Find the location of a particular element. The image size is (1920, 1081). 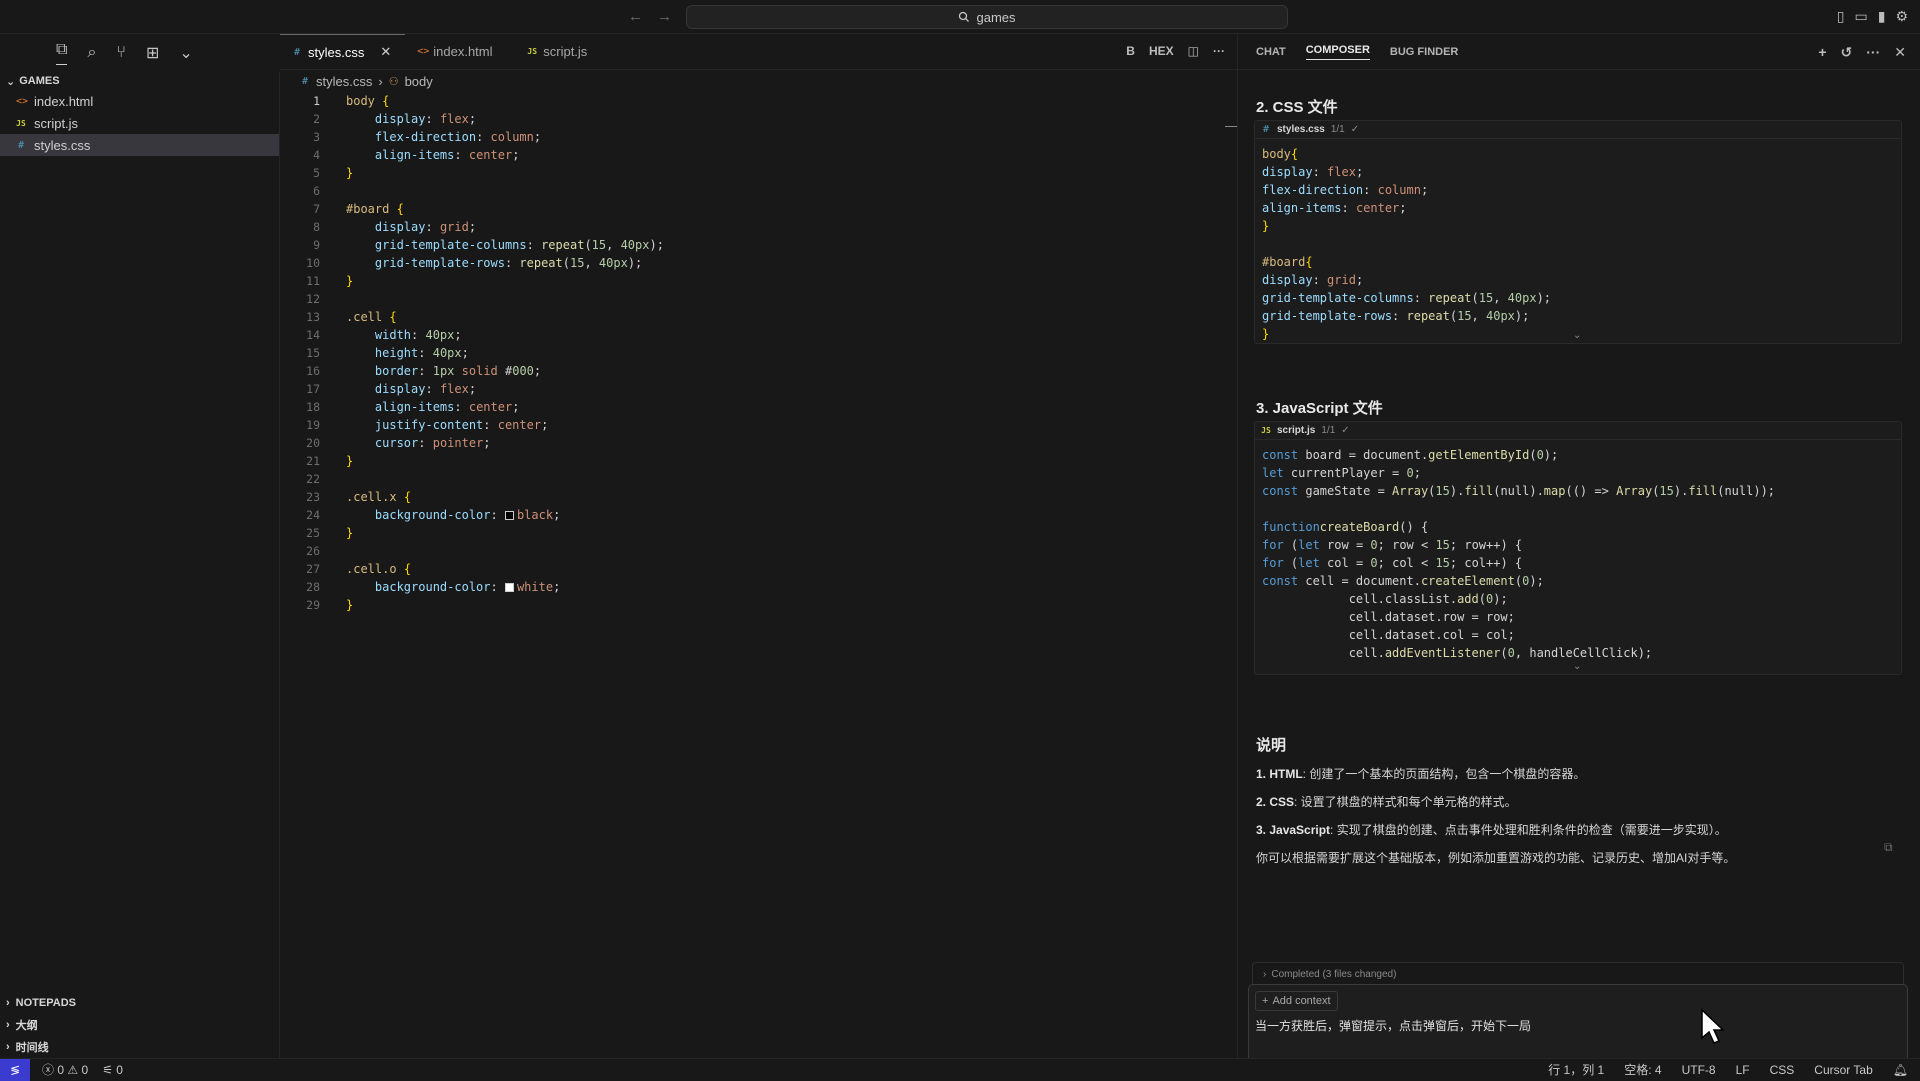

code-line: 15 height: 40px; is located at coordinates (758, 353).